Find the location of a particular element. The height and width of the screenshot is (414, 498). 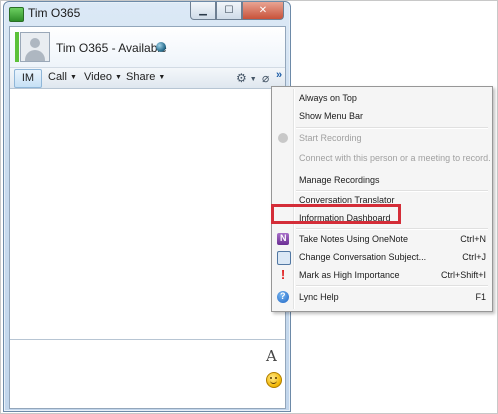

window-title: Tim O365 is located at coordinates (54, 13).